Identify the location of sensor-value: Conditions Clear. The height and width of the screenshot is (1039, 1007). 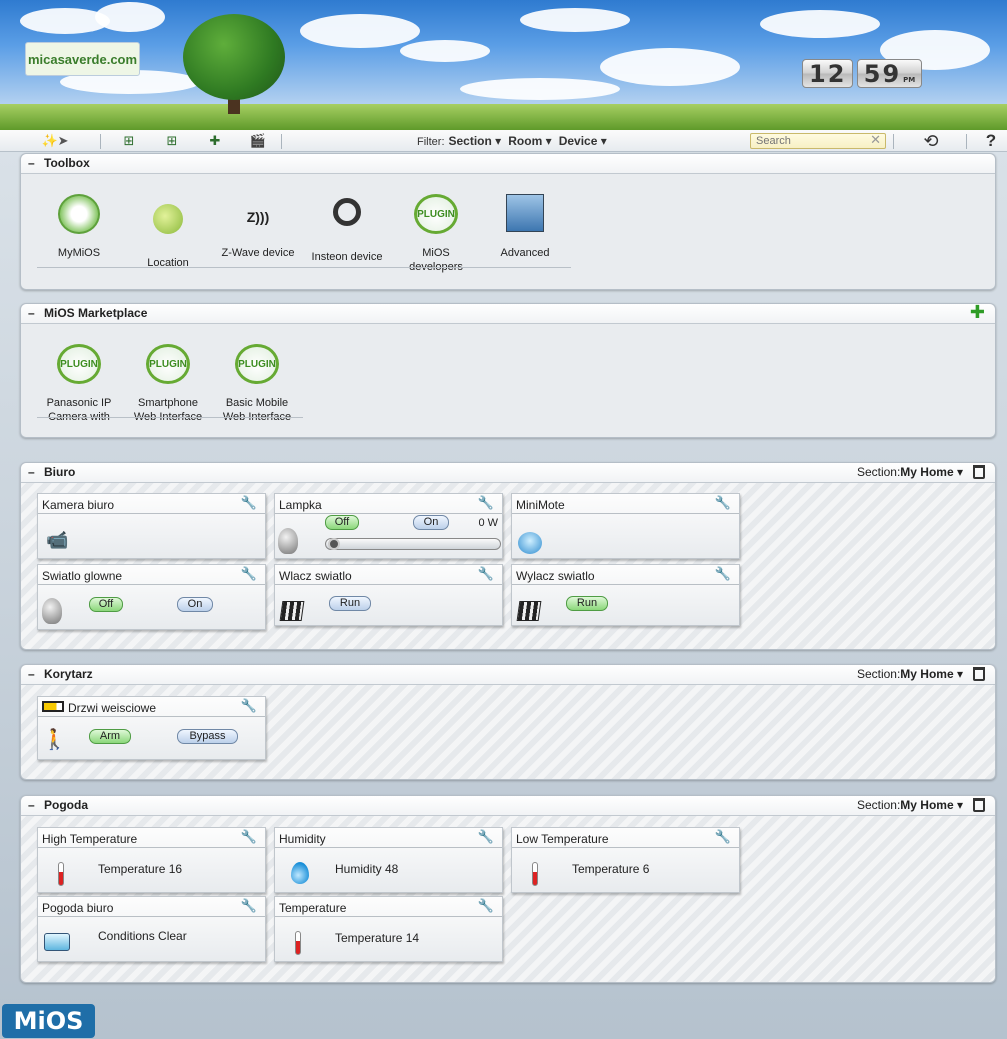
(142, 936).